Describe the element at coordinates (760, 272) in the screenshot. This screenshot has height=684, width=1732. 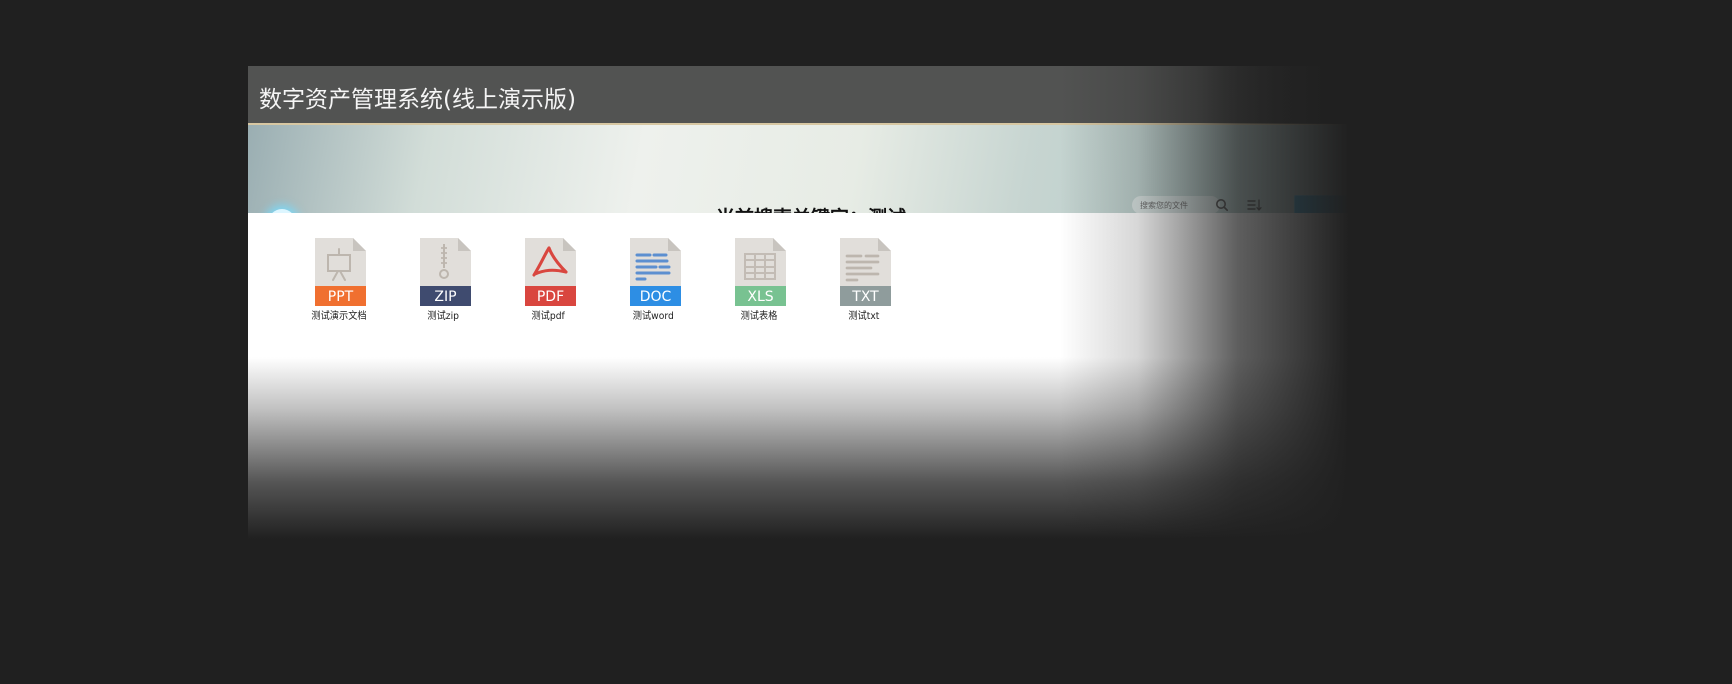
I see `xls-file-icon: XLS` at that location.